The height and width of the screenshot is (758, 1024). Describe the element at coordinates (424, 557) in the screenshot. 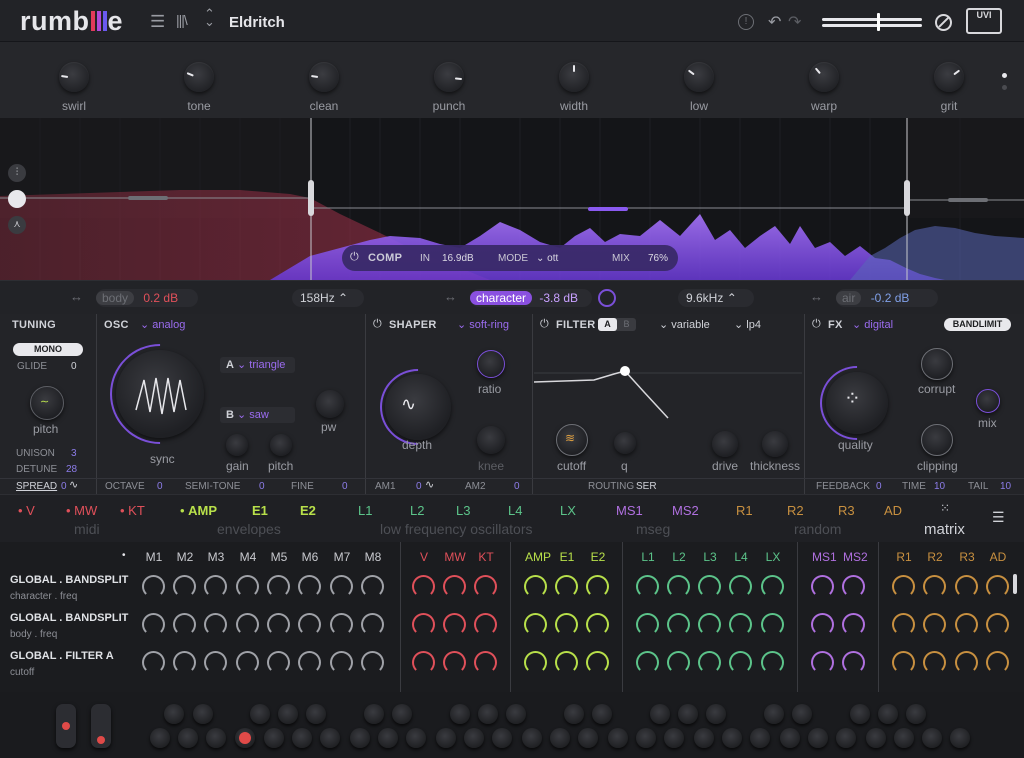

I see `matrix-col-header: V` at that location.